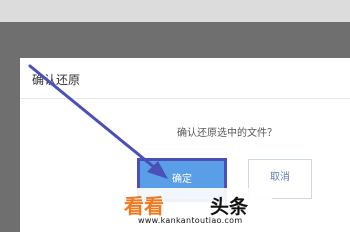 The height and width of the screenshot is (244, 350). Describe the element at coordinates (190, 220) in the screenshot. I see `watermark-url: www.kankantoutiao.com` at that location.